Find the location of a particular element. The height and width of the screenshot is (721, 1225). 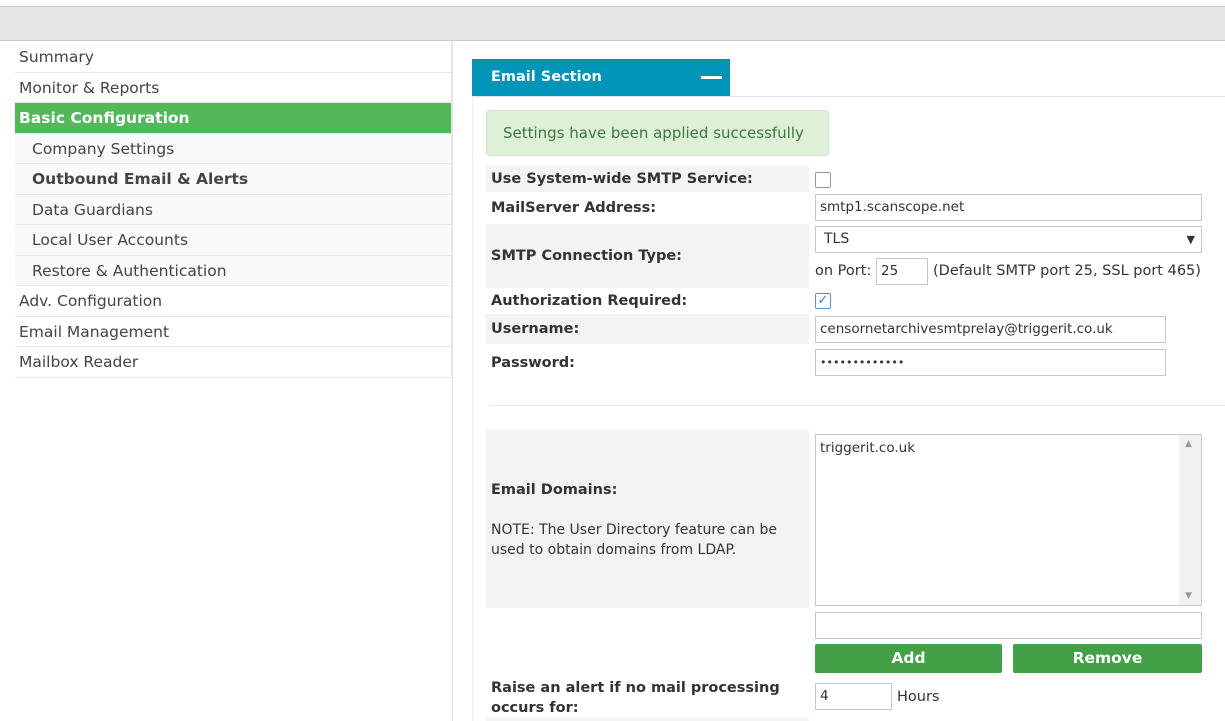

sidebar-item-summary: Summary is located at coordinates (233, 57).